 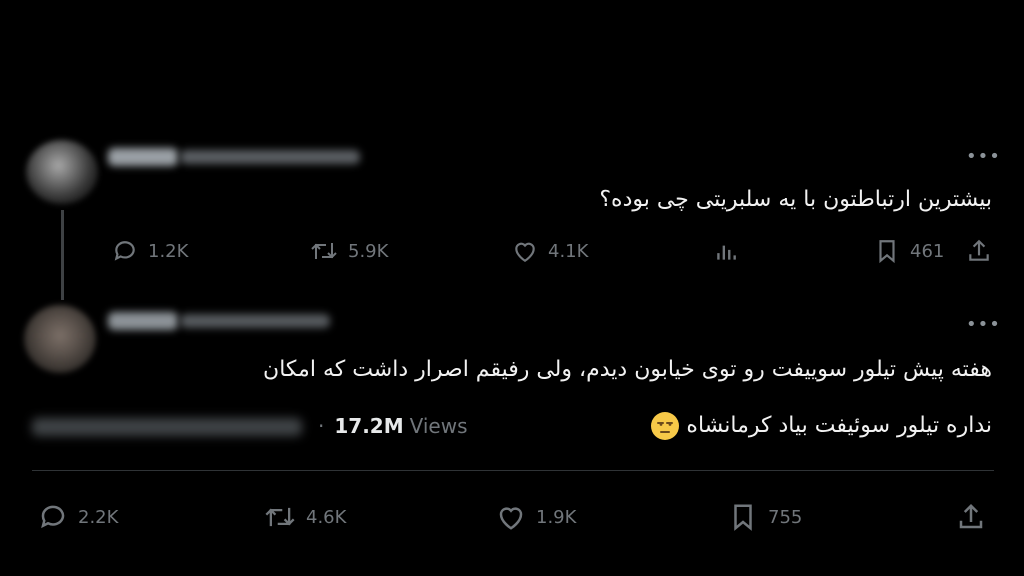 I want to click on reply-button: 2.2K, so click(x=78, y=517).